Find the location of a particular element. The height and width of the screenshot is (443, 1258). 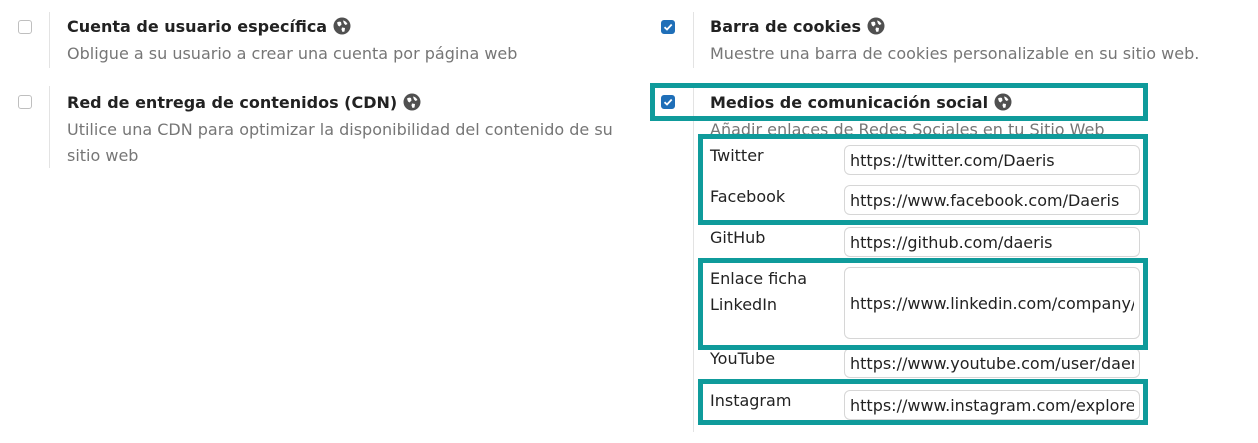

github-label: GitHub is located at coordinates (738, 237).